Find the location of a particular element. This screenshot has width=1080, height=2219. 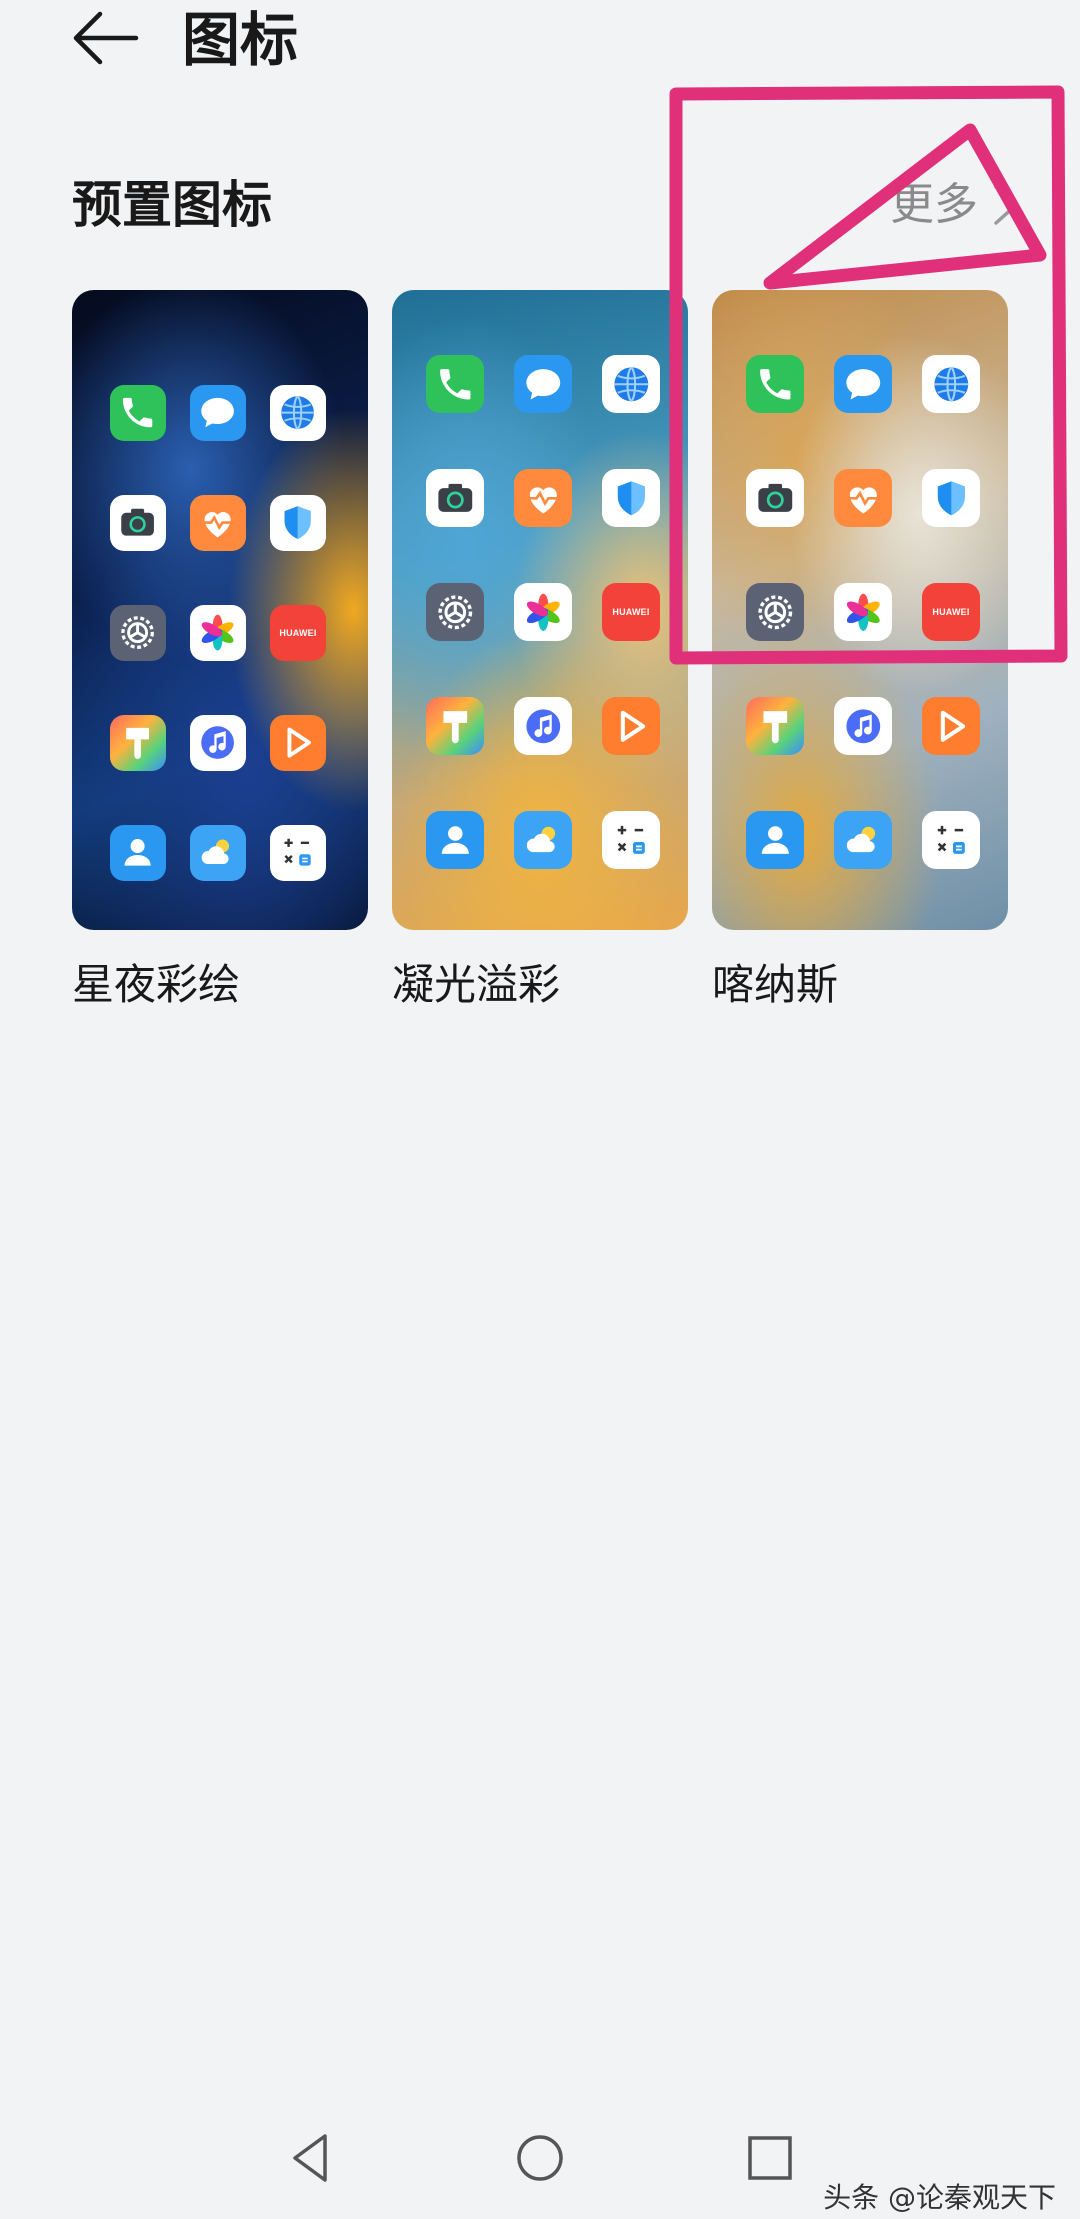

page-title: 图标 is located at coordinates (240, 40).